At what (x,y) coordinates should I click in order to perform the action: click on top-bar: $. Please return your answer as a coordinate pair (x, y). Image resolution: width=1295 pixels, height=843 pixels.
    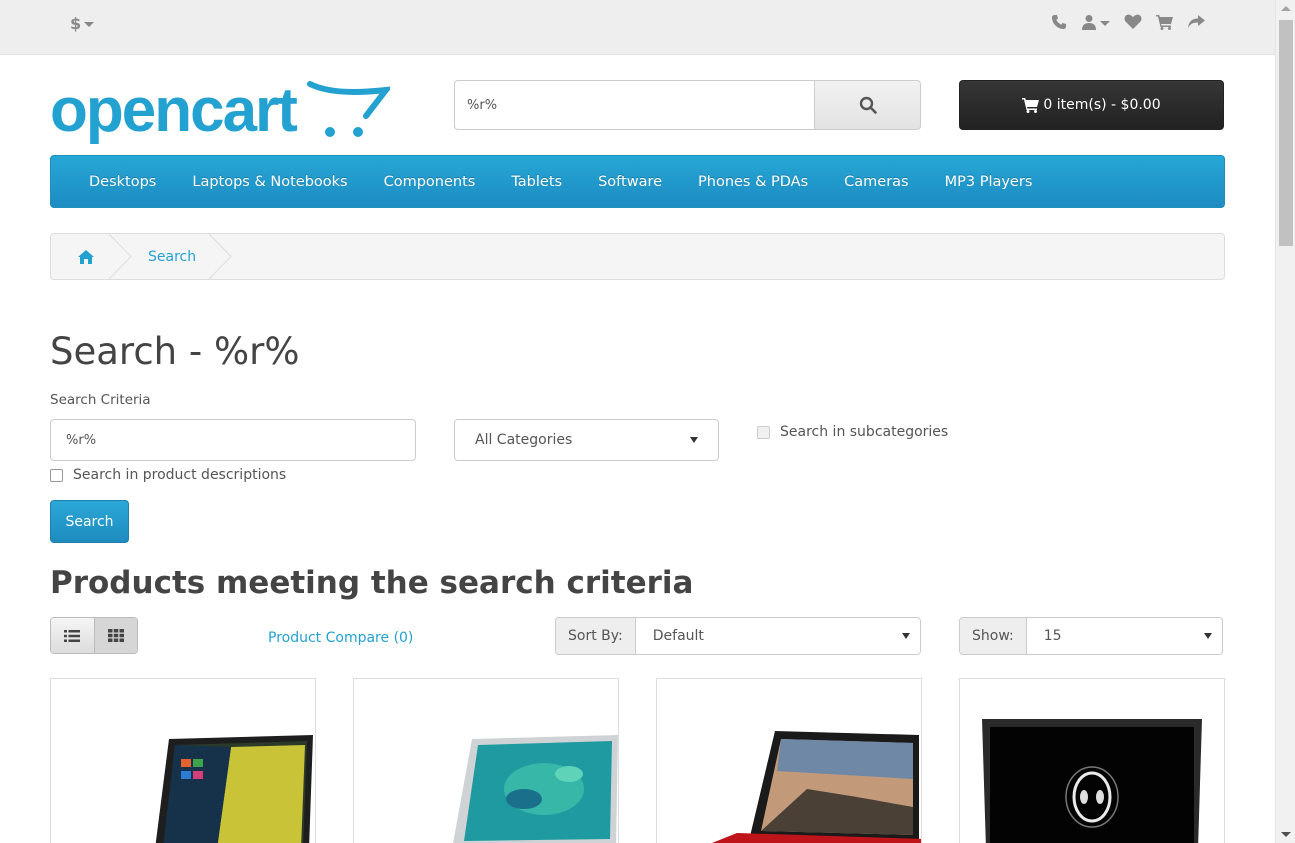
    Looking at the image, I should click on (637, 27).